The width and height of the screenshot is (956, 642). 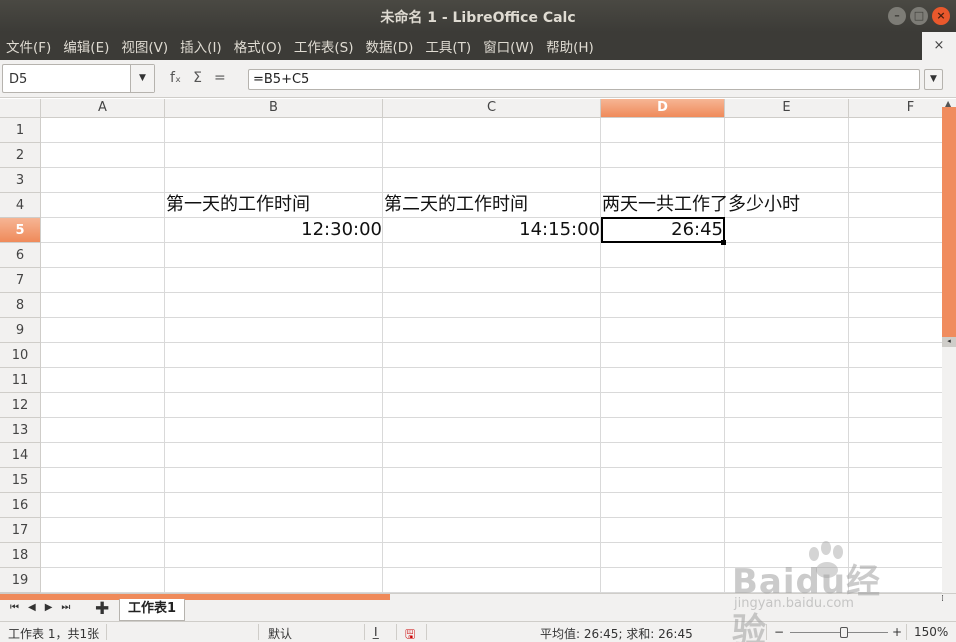 What do you see at coordinates (897, 16) in the screenshot?
I see `minimize-icon: –` at bounding box center [897, 16].